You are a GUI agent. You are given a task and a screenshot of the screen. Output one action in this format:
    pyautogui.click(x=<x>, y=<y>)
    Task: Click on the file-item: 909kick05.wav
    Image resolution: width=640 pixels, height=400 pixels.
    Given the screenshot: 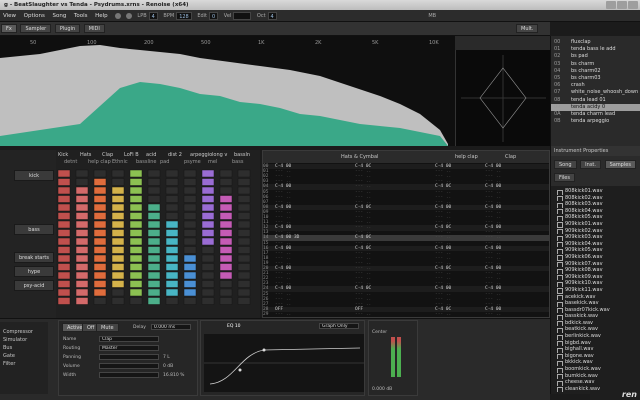 What is the action you would take?
    pyautogui.click(x=595, y=250)
    